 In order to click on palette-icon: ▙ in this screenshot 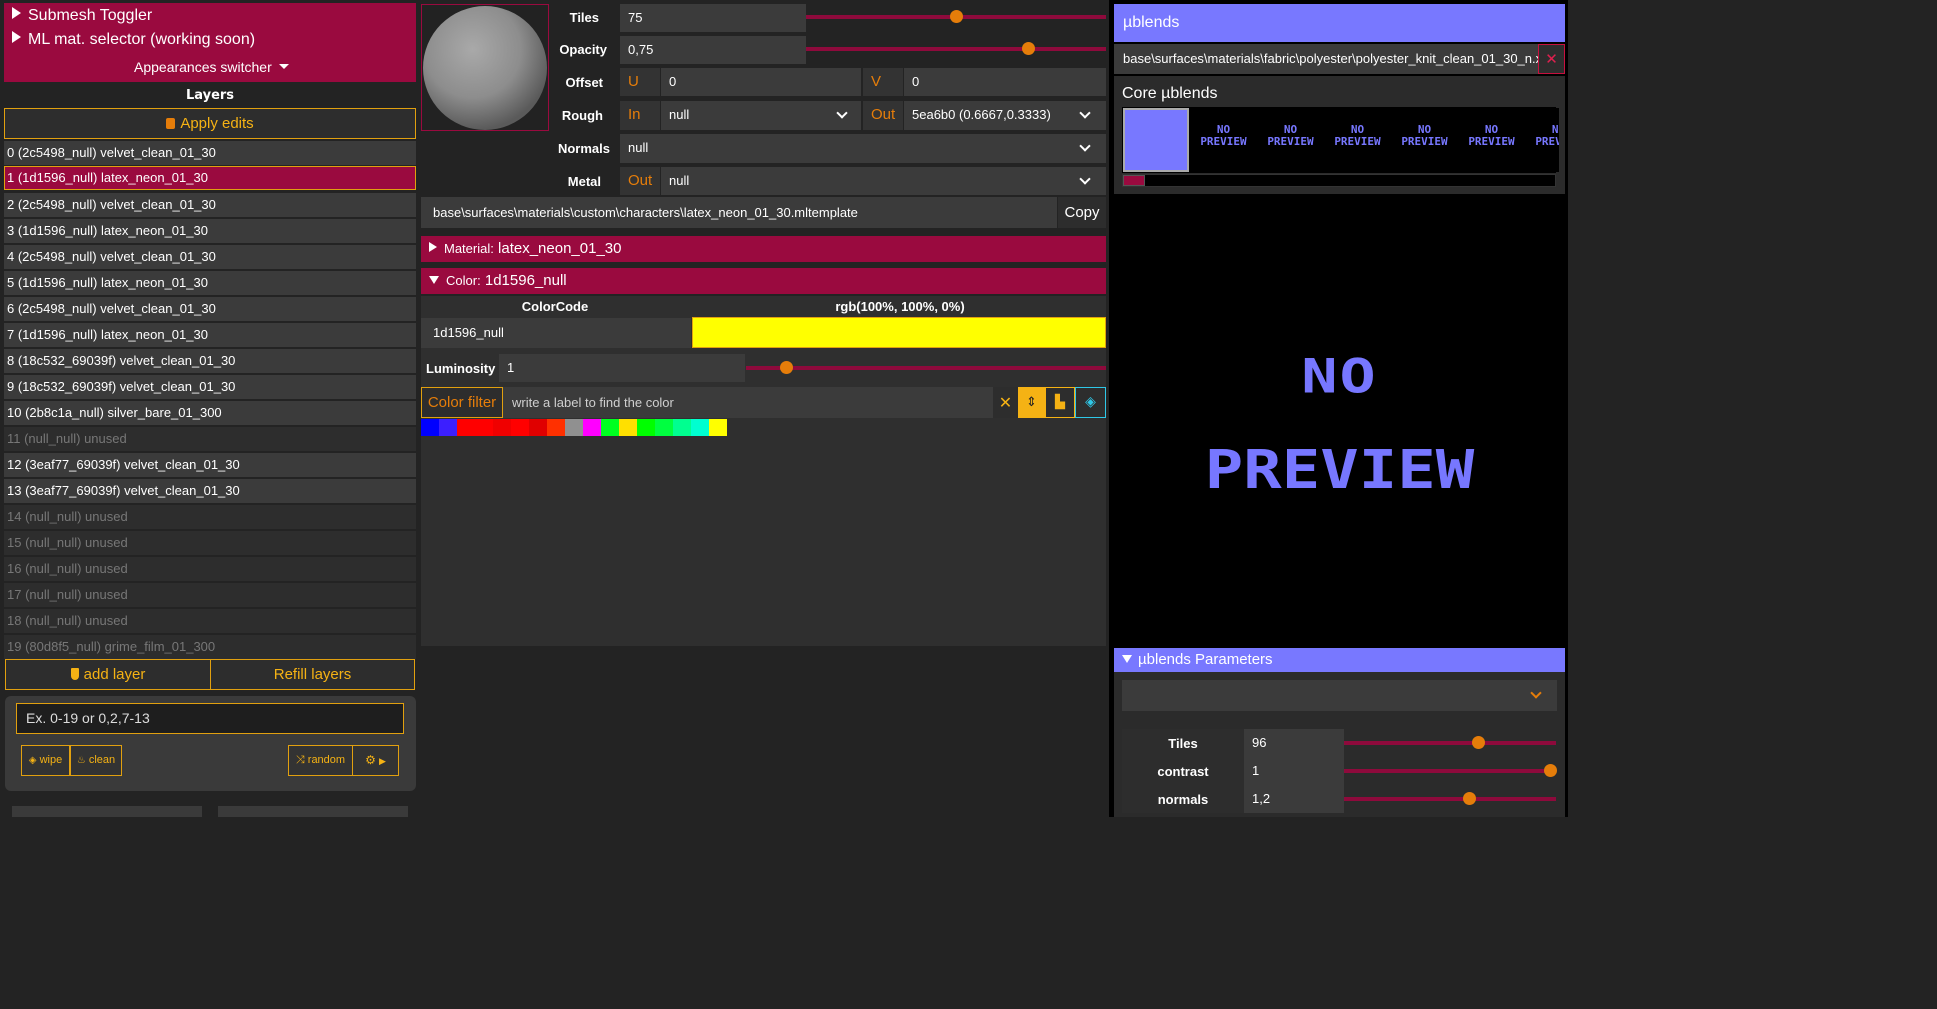, I will do `click(1060, 402)`.